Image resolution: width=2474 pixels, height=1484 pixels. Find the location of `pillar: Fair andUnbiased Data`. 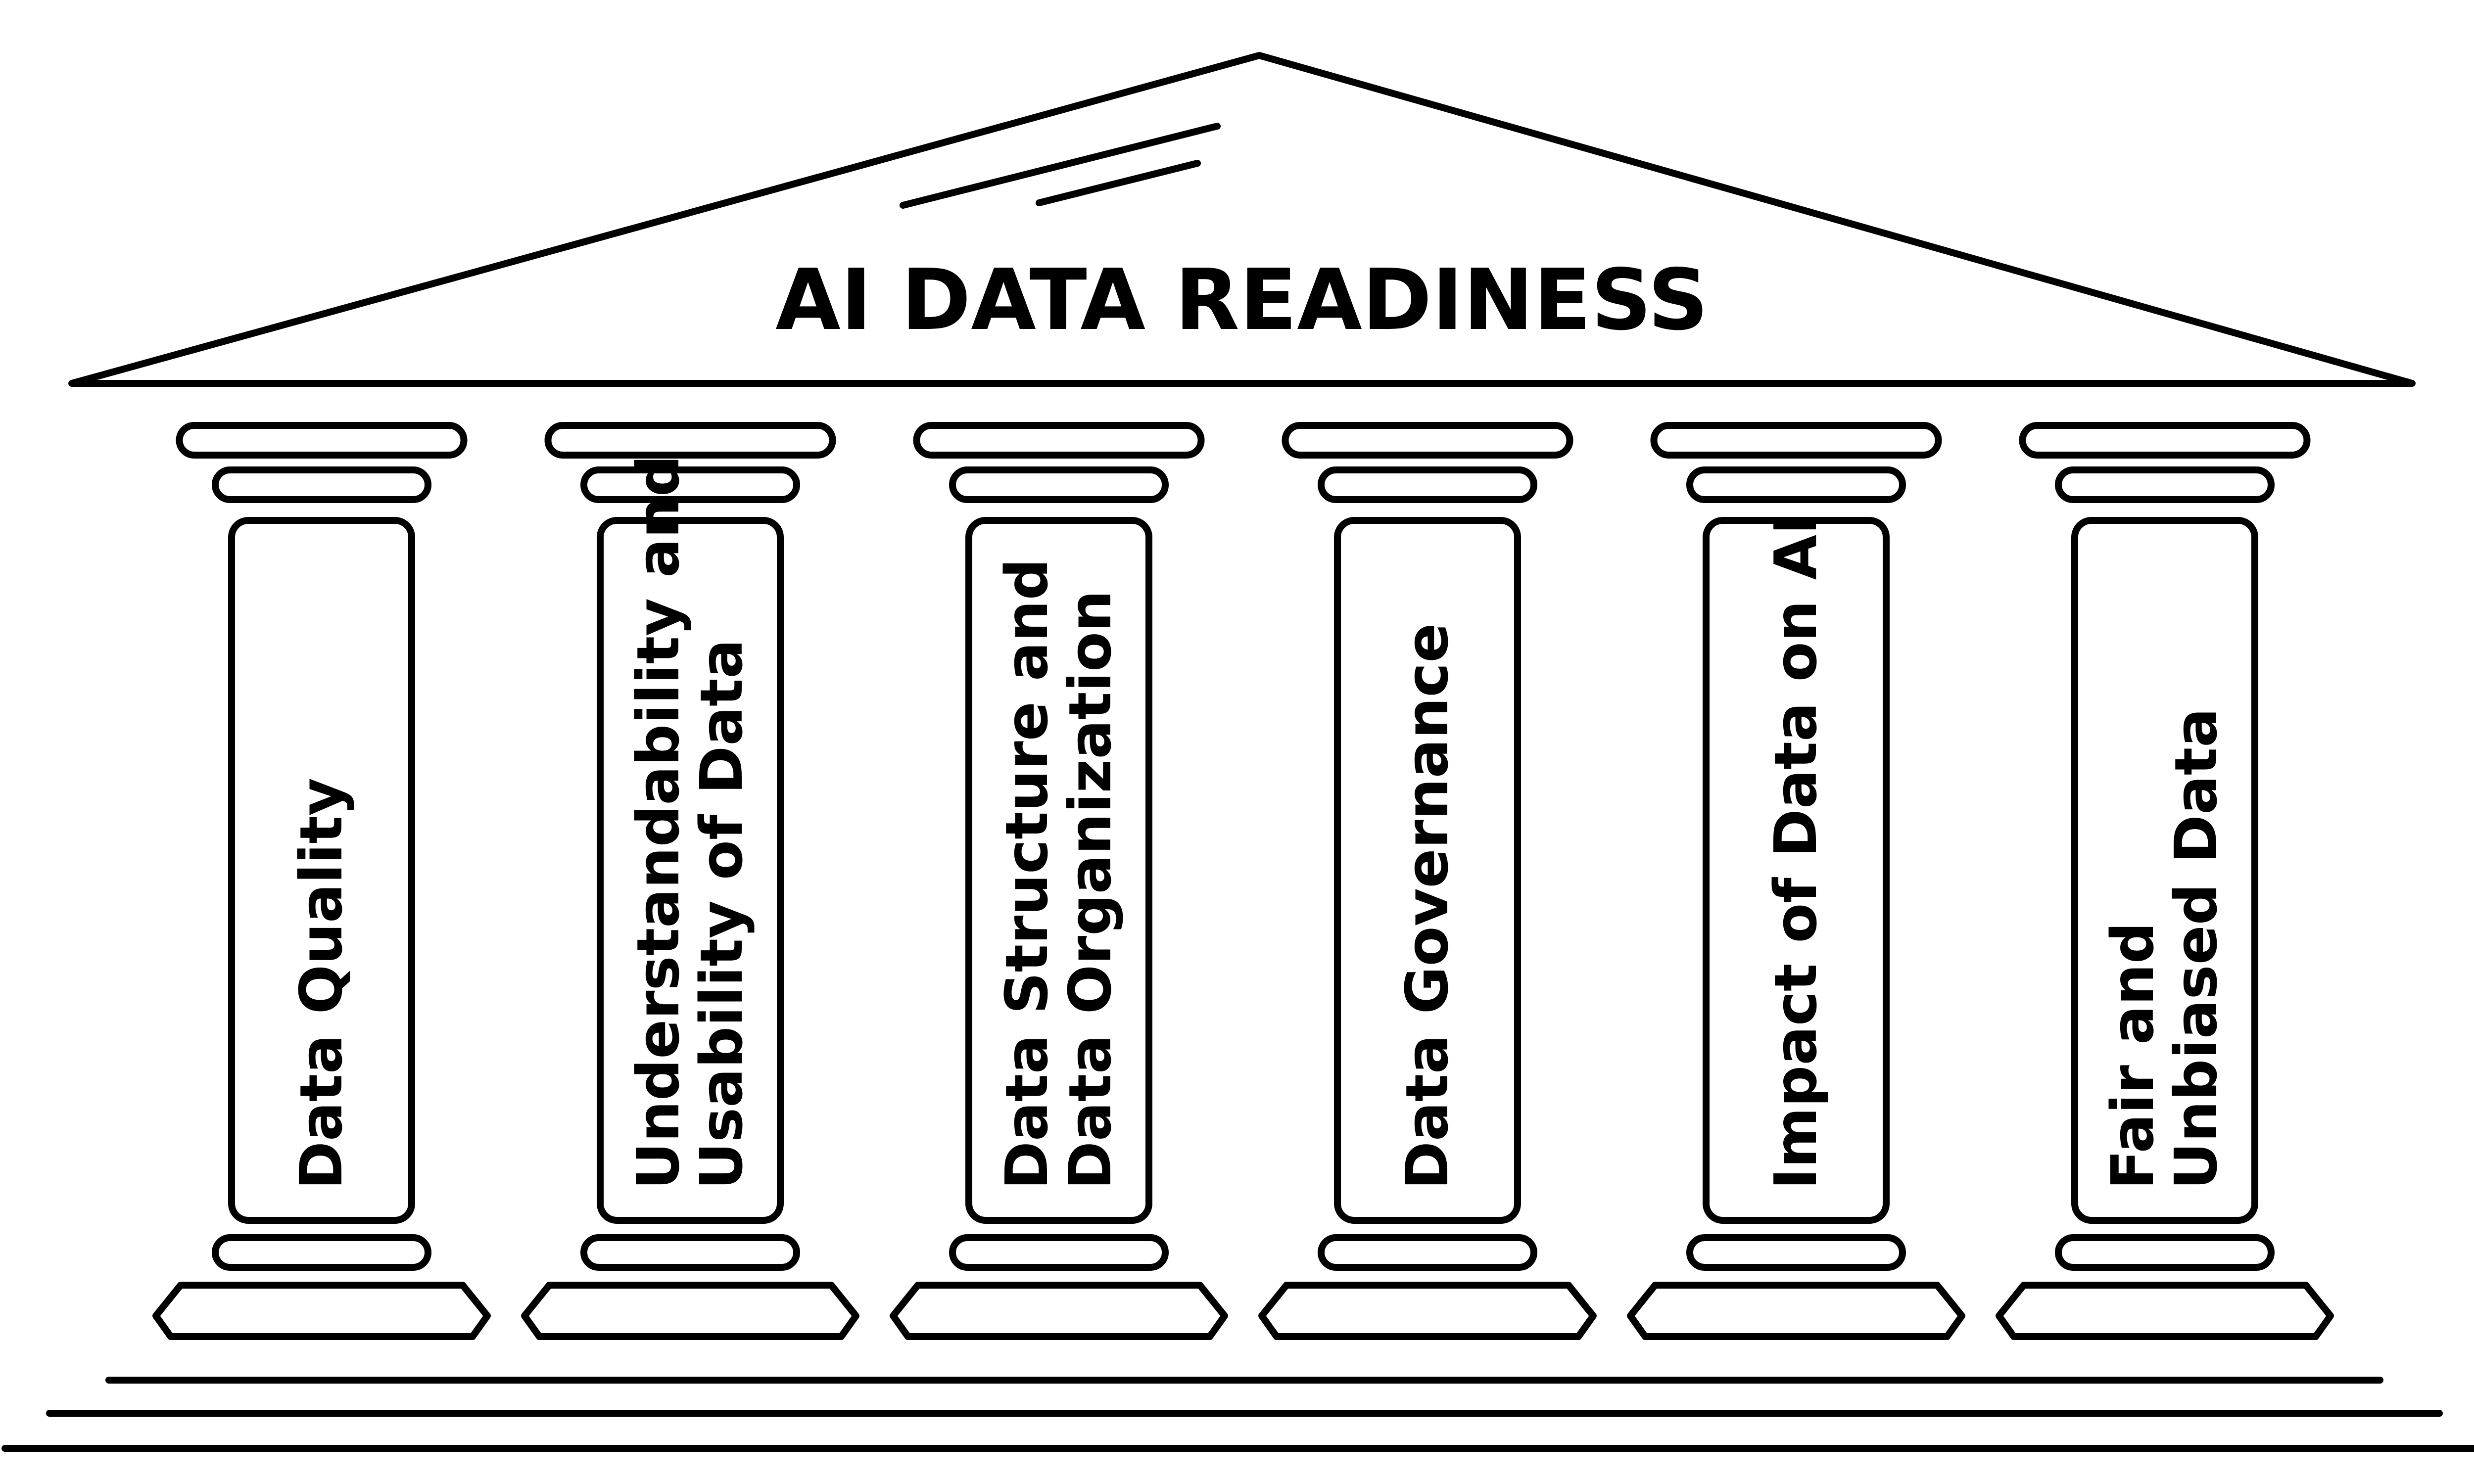

pillar: Fair andUnbiased Data is located at coordinates (2165, 881).